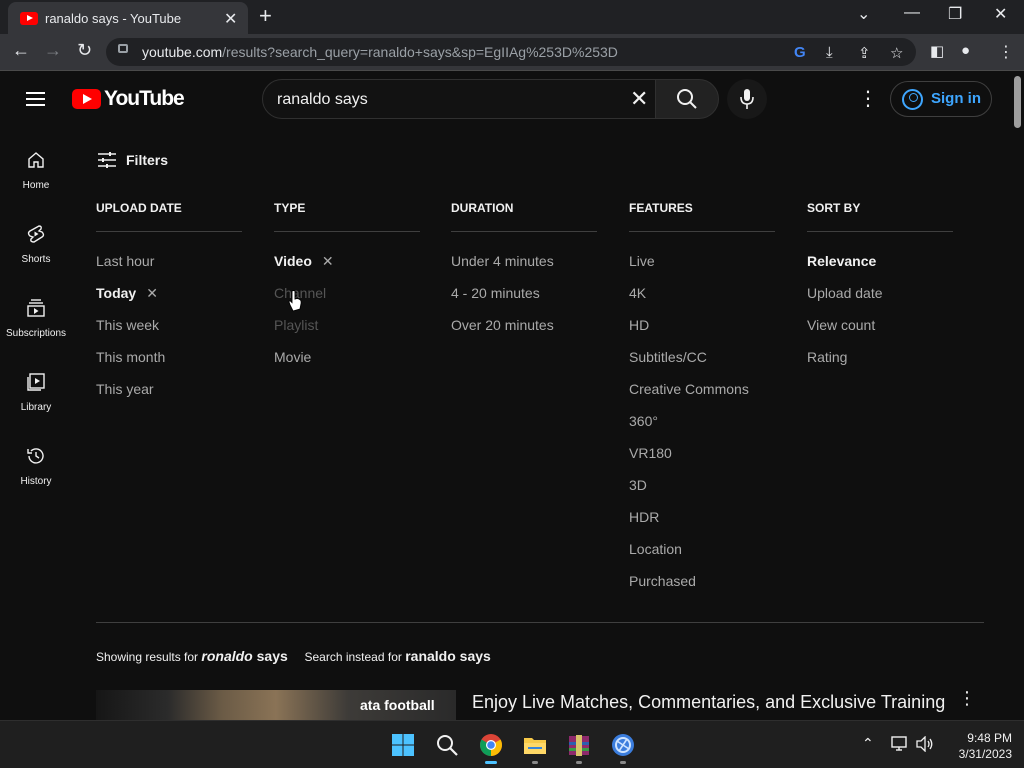 This screenshot has width=1024, height=768. I want to click on filter-option: Movie, so click(292, 357).